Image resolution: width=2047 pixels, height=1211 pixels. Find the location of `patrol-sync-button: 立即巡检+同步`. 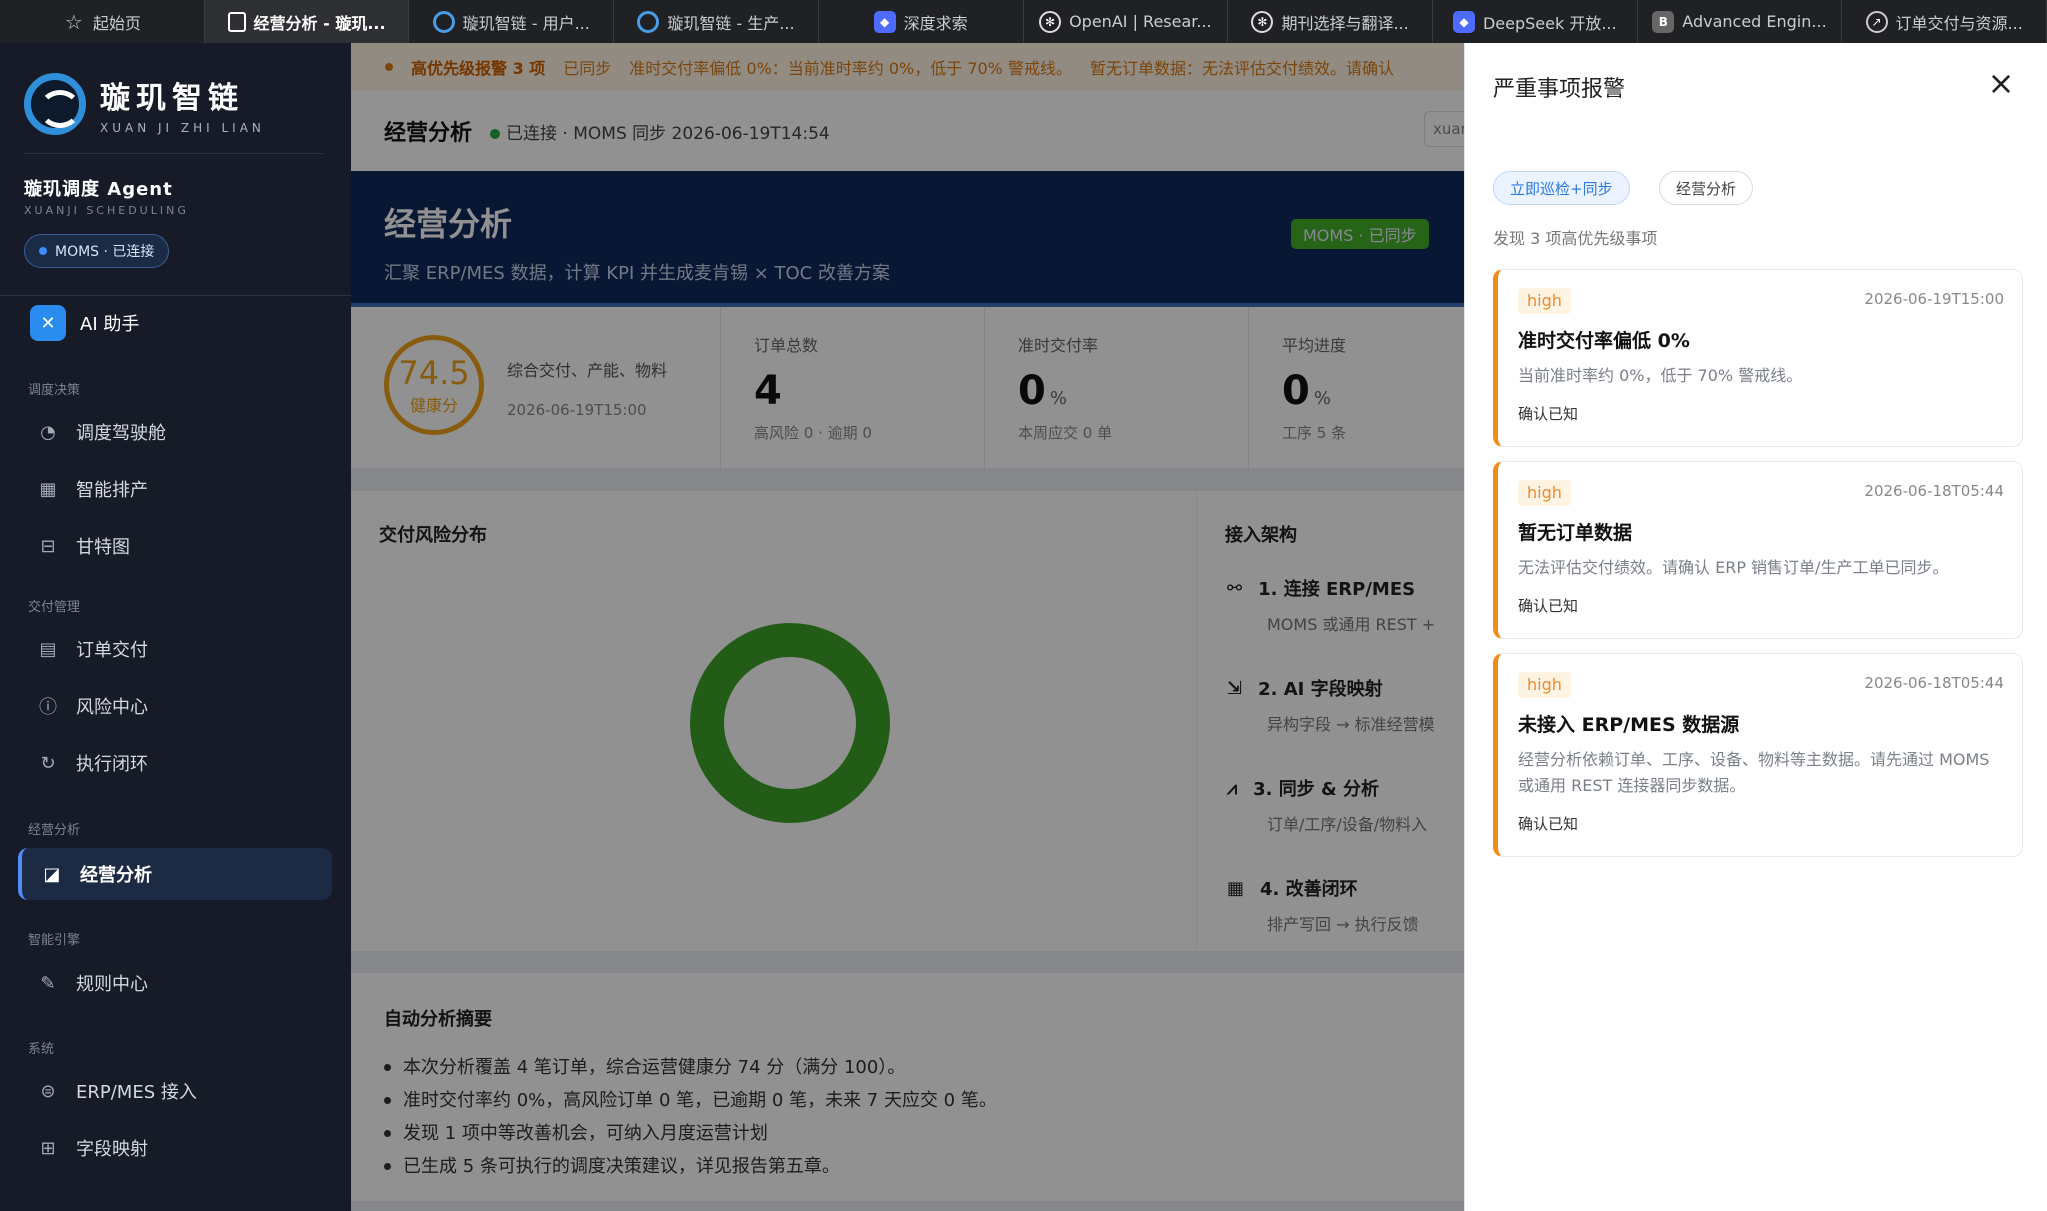

patrol-sync-button: 立即巡检+同步 is located at coordinates (1561, 188).